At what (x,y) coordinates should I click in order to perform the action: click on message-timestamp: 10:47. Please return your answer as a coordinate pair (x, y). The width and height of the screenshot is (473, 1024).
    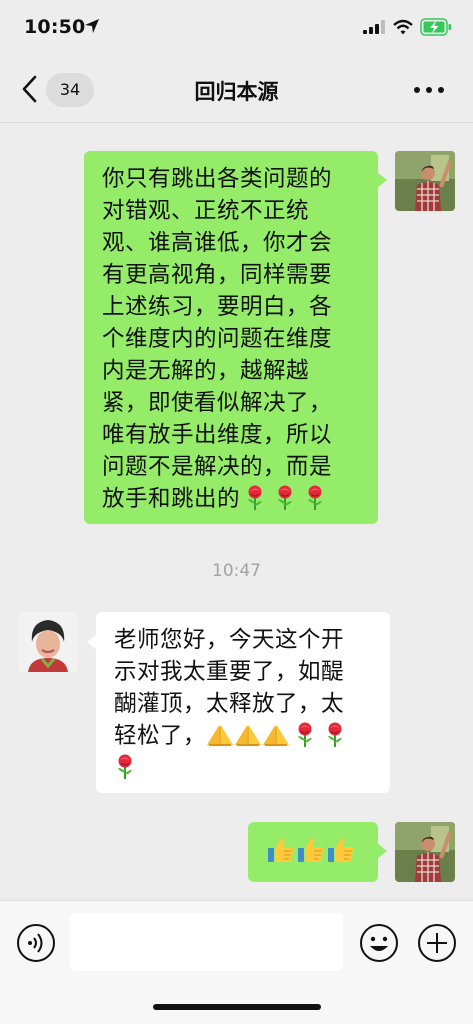
    Looking at the image, I should click on (236, 571).